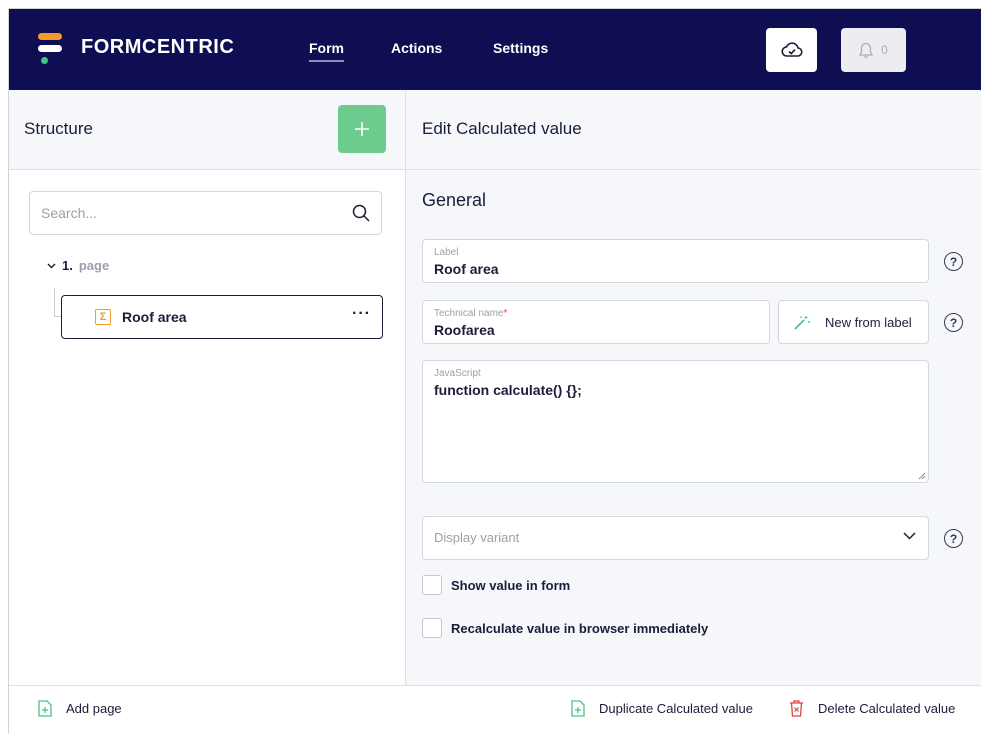 This screenshot has width=981, height=734. Describe the element at coordinates (94, 265) in the screenshot. I see `page-name: page` at that location.